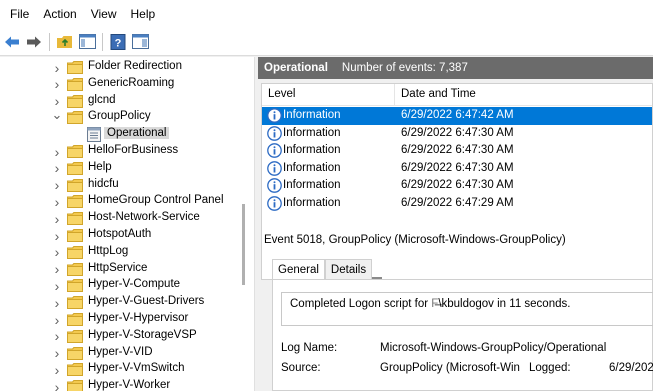  What do you see at coordinates (65, 42) in the screenshot?
I see `up-folder-button` at bounding box center [65, 42].